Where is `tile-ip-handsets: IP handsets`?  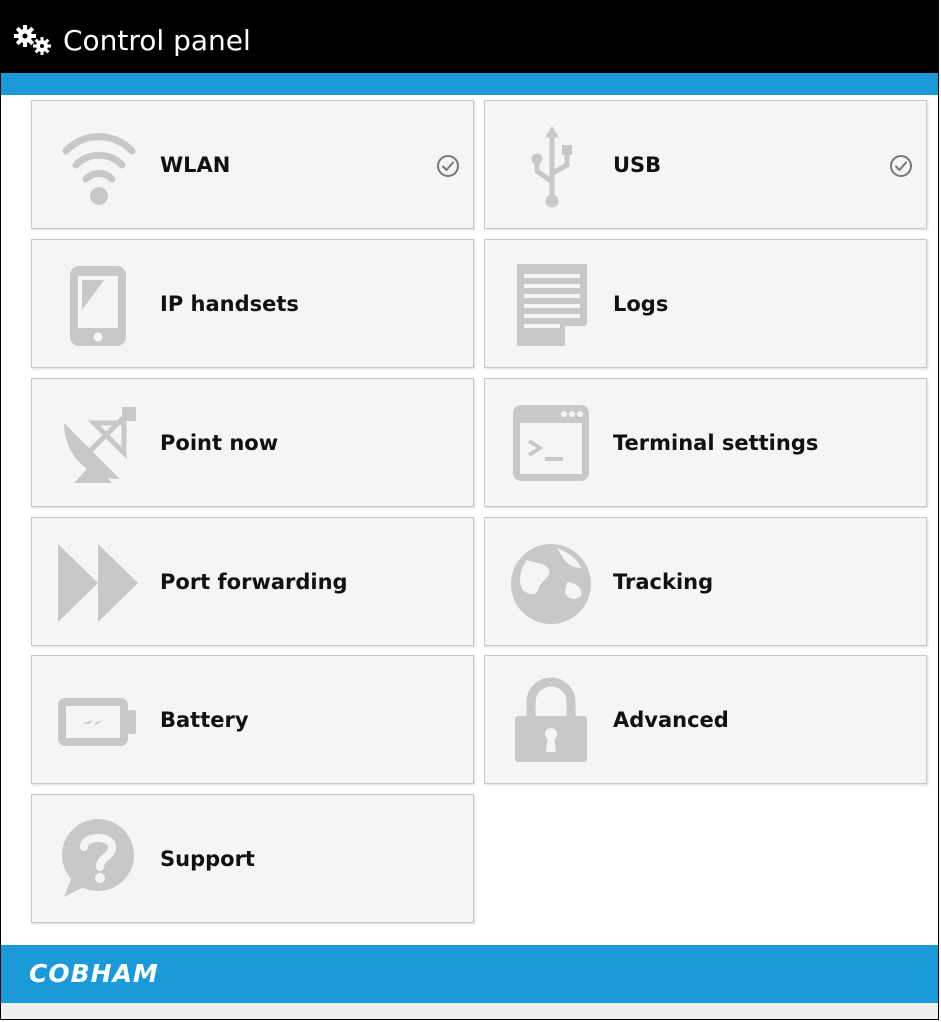
tile-ip-handsets: IP handsets is located at coordinates (252, 303).